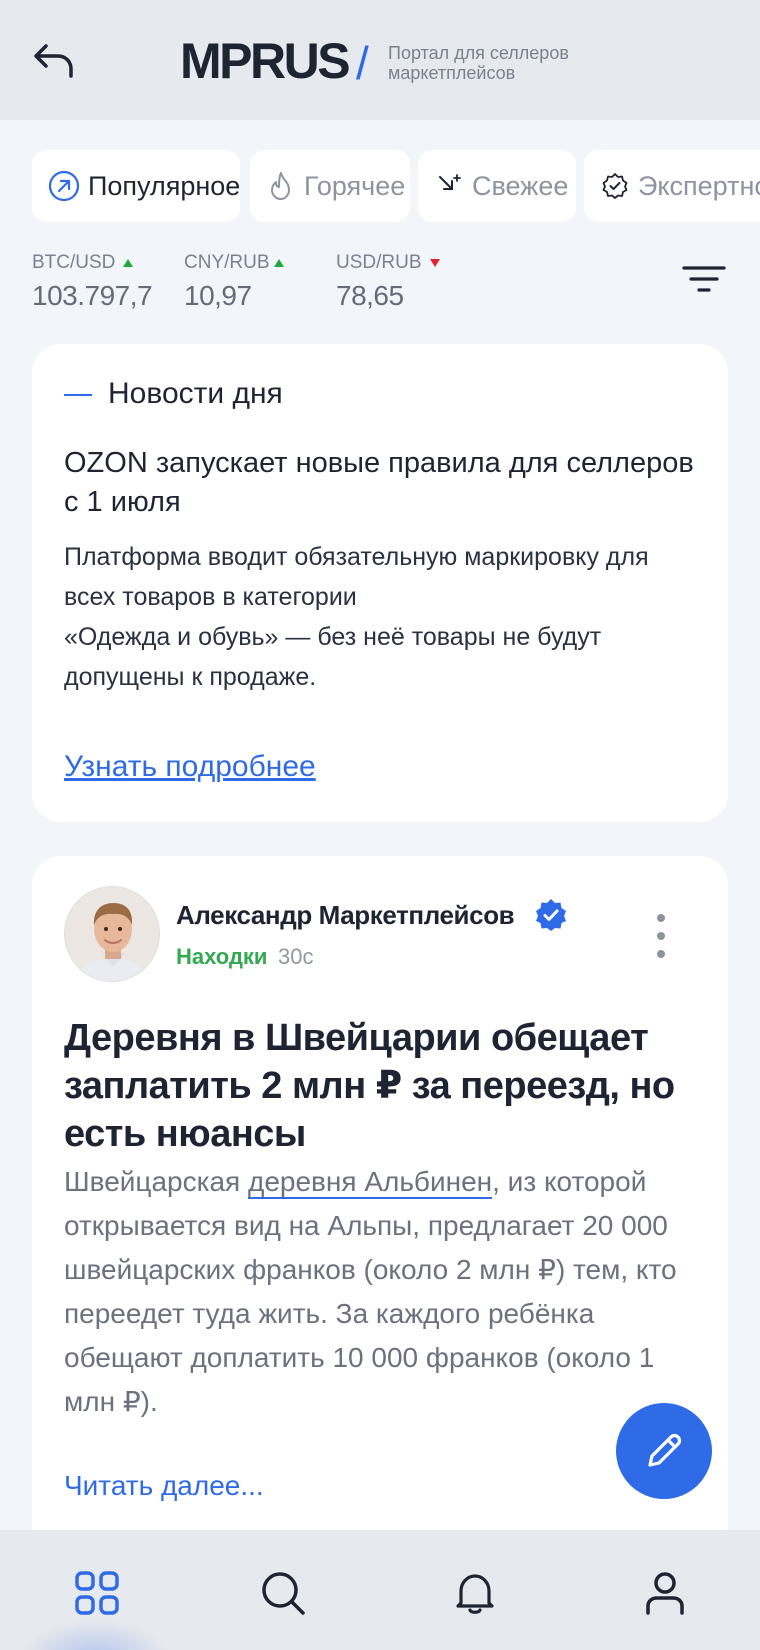 Image resolution: width=760 pixels, height=1650 pixels. I want to click on tab-label: Свежее, so click(520, 185).